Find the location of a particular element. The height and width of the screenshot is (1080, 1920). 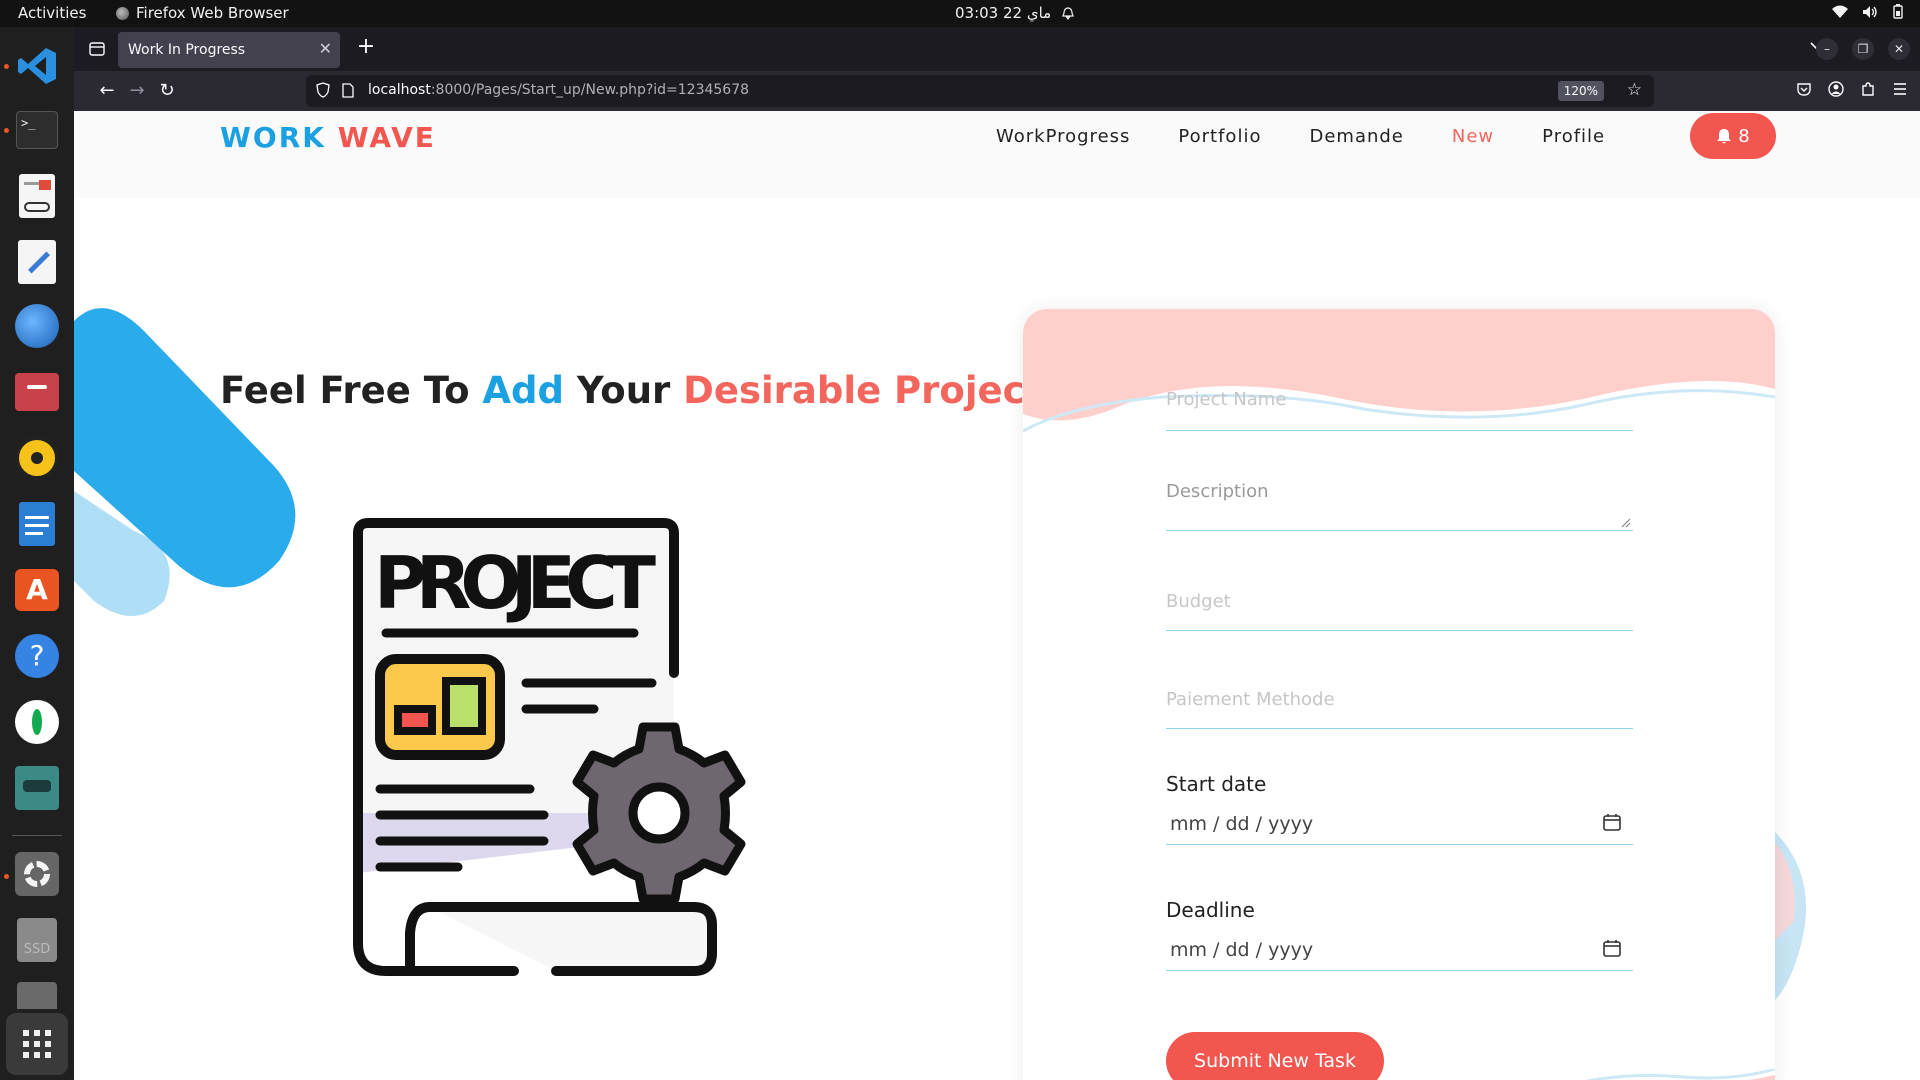

new-tab-button: + is located at coordinates (366, 46).